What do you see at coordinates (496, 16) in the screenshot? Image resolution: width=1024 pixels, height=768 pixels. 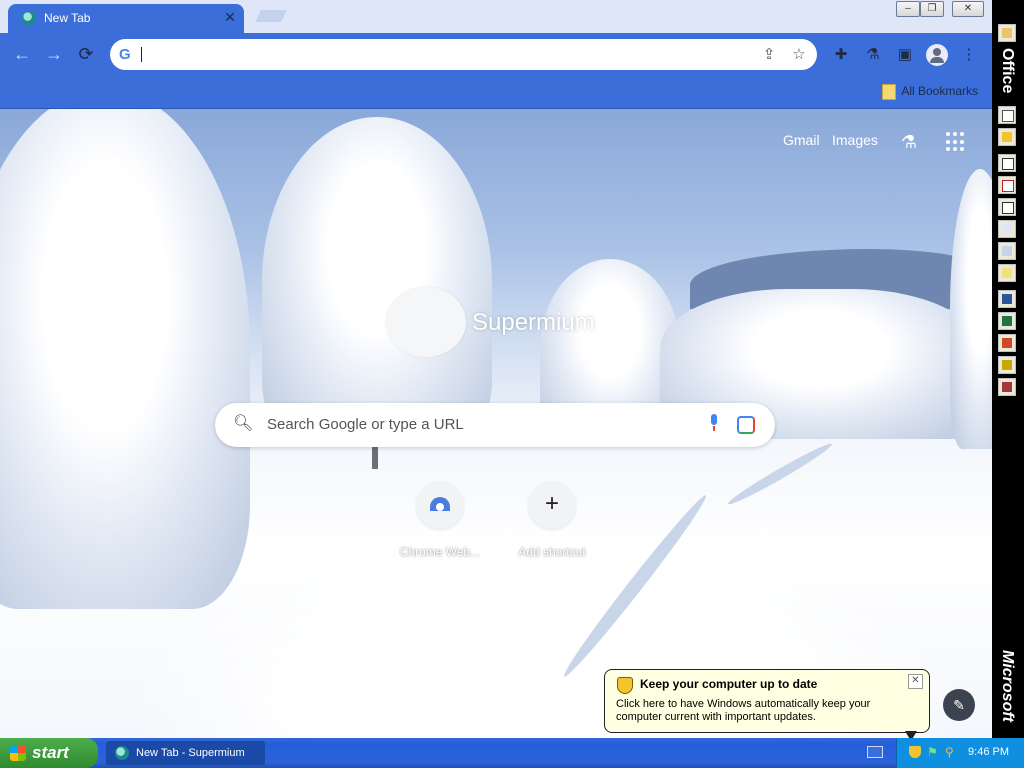 I see `tab-strip: New Tab ✕ – ❐ ✕` at bounding box center [496, 16].